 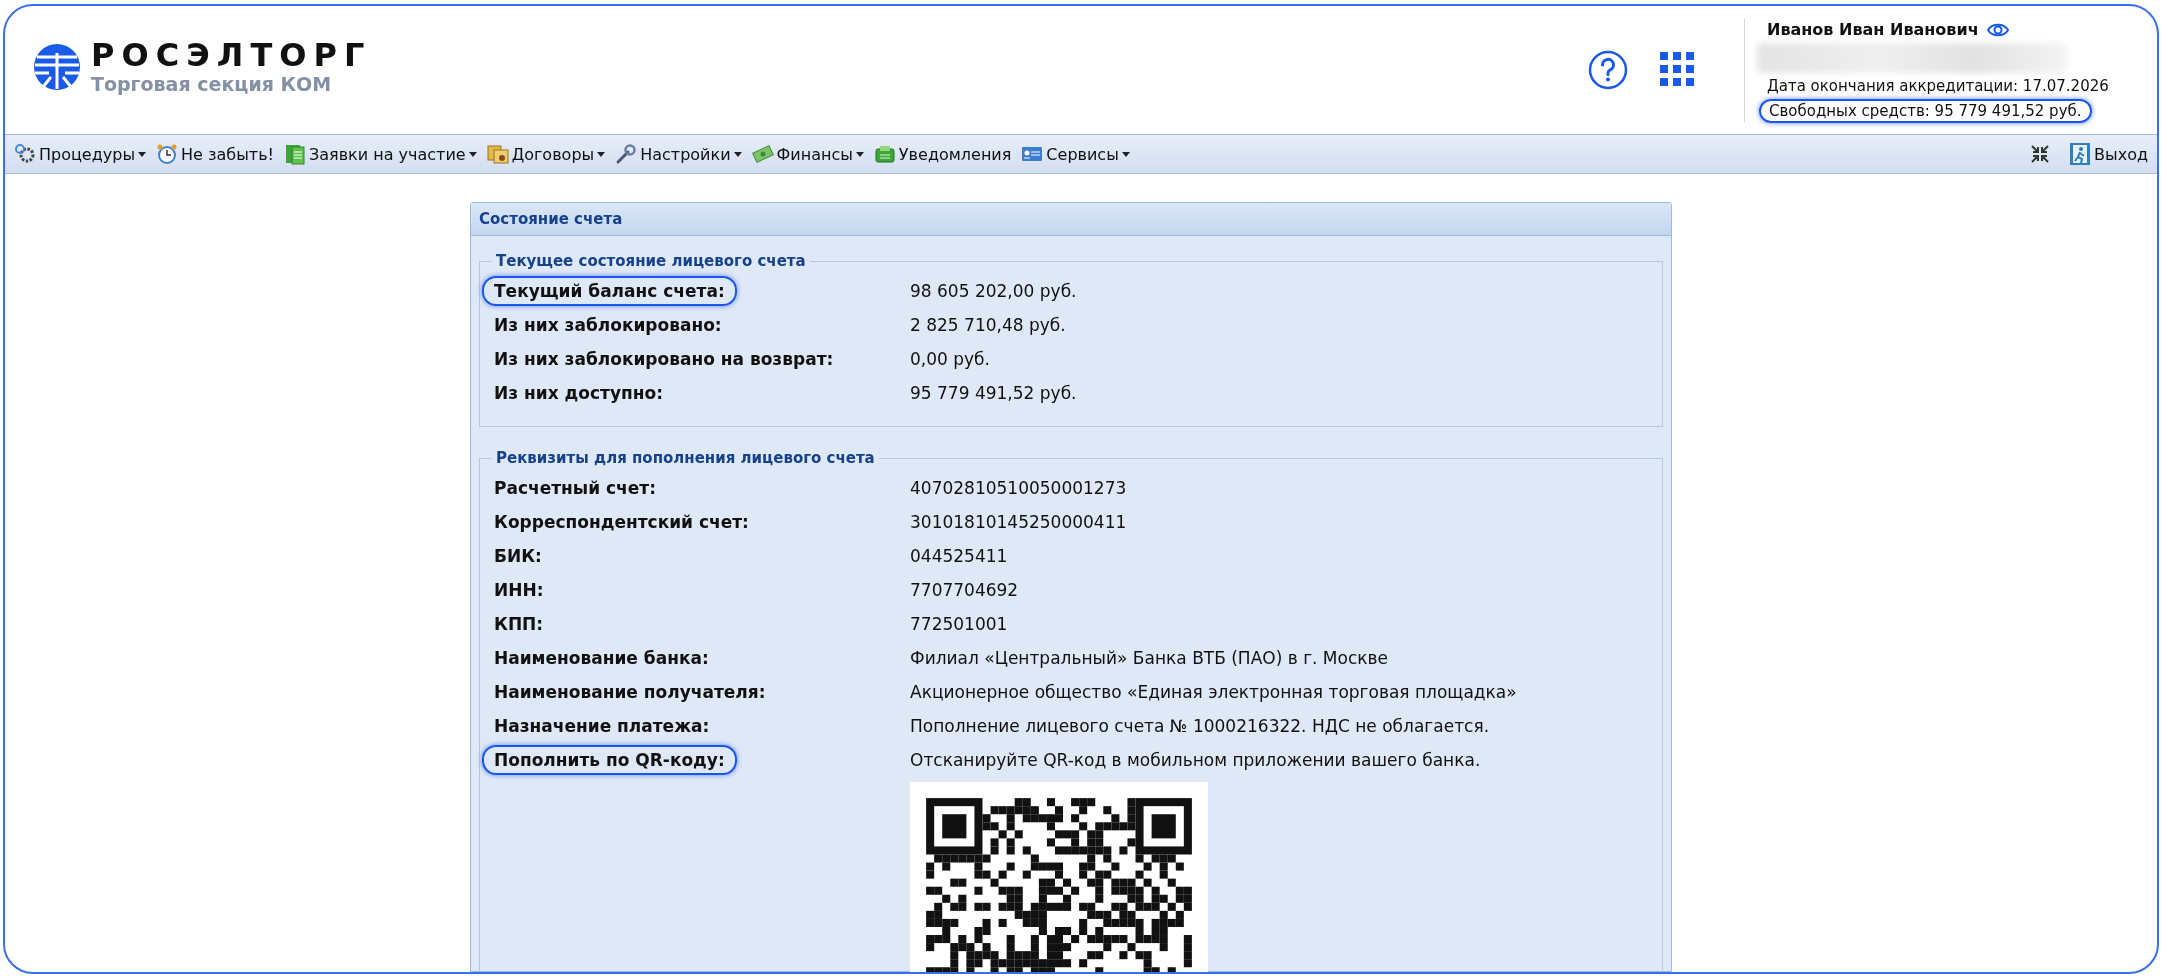 What do you see at coordinates (965, 590) in the screenshot?
I see `field-value: 7707704692` at bounding box center [965, 590].